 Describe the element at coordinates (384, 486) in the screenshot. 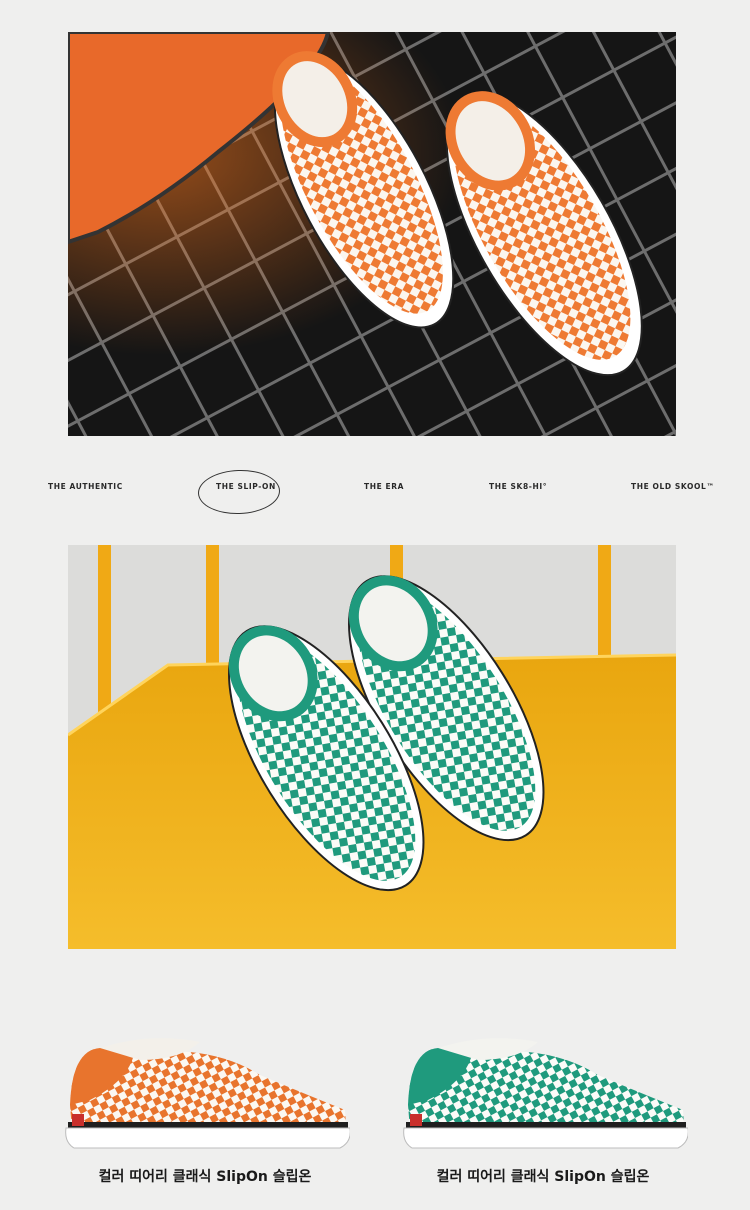

I see `nav-item-era: THE ERA` at that location.